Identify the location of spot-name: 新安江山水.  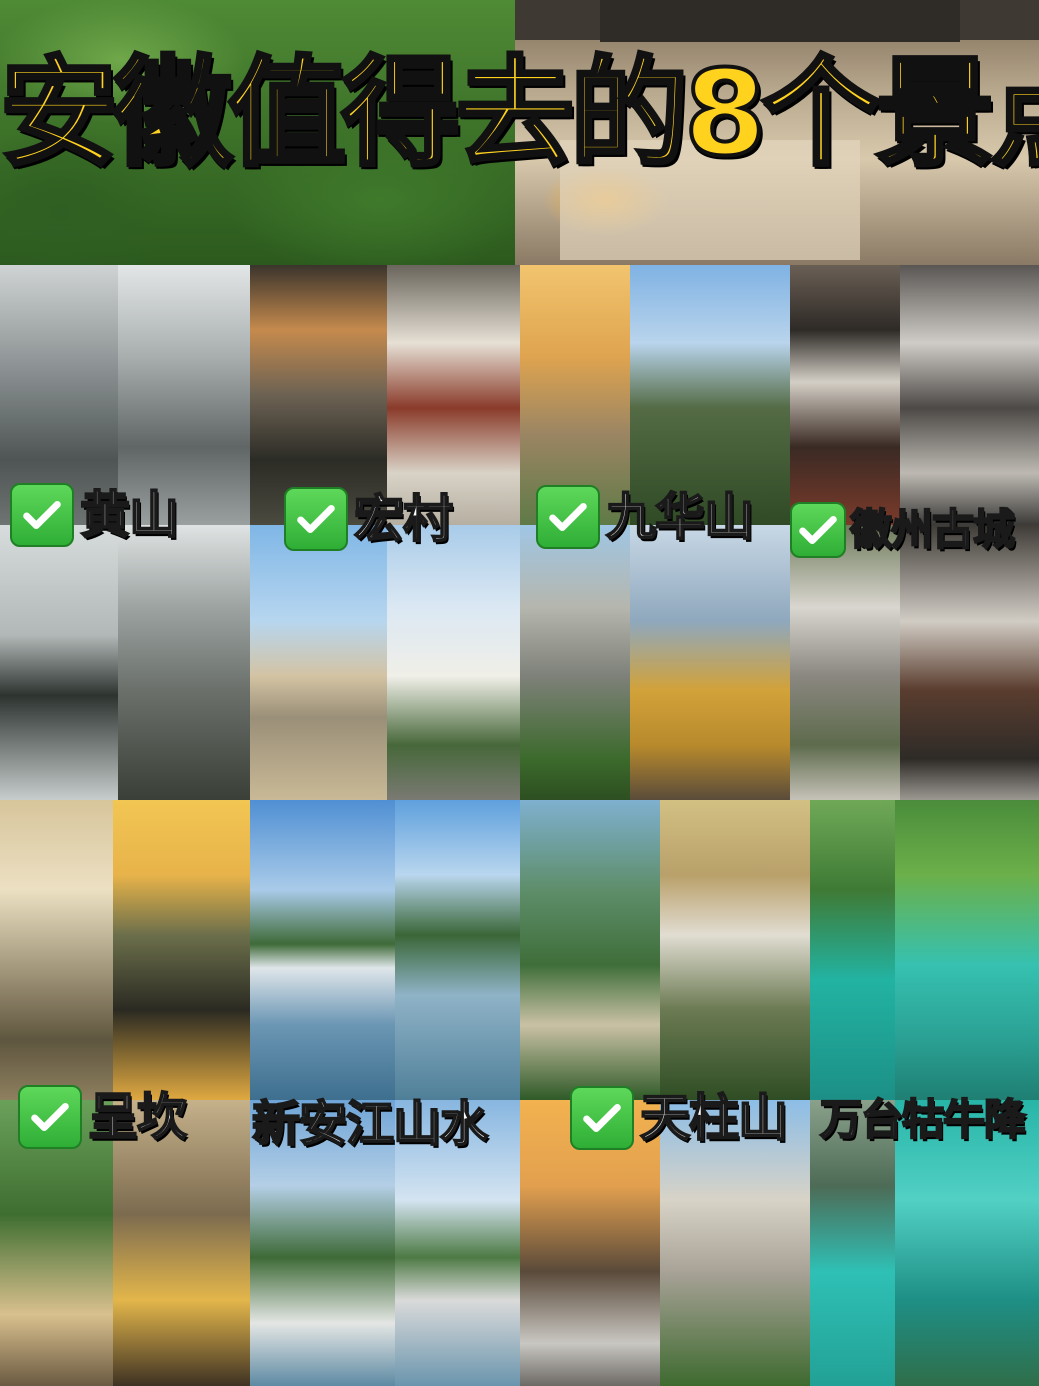
(370, 1124).